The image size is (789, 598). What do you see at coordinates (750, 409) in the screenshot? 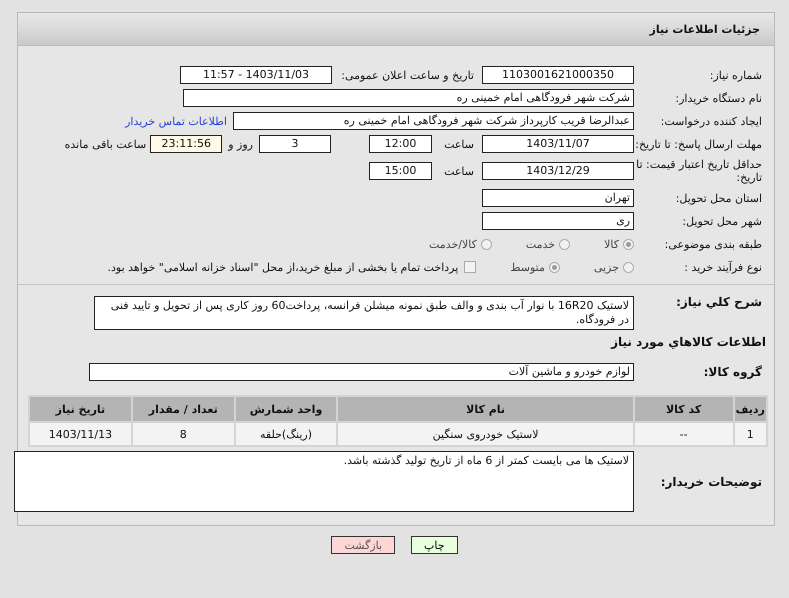
I see `column-header: ردیف` at bounding box center [750, 409].